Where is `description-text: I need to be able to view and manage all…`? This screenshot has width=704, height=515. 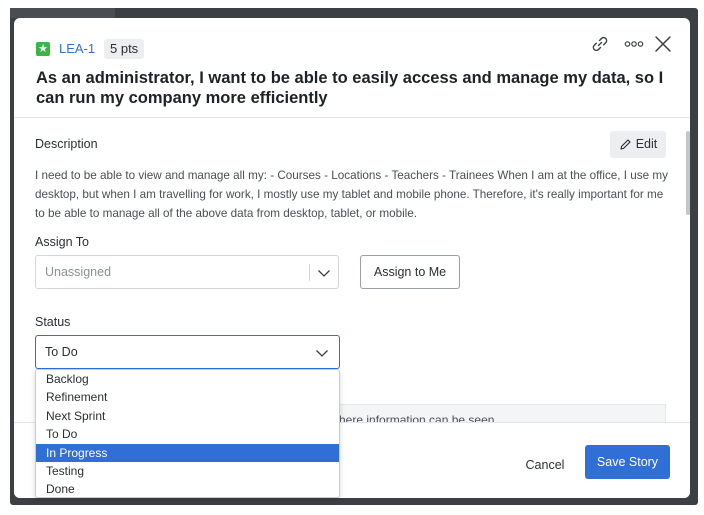
description-text: I need to be able to view and manage all… is located at coordinates (351, 194).